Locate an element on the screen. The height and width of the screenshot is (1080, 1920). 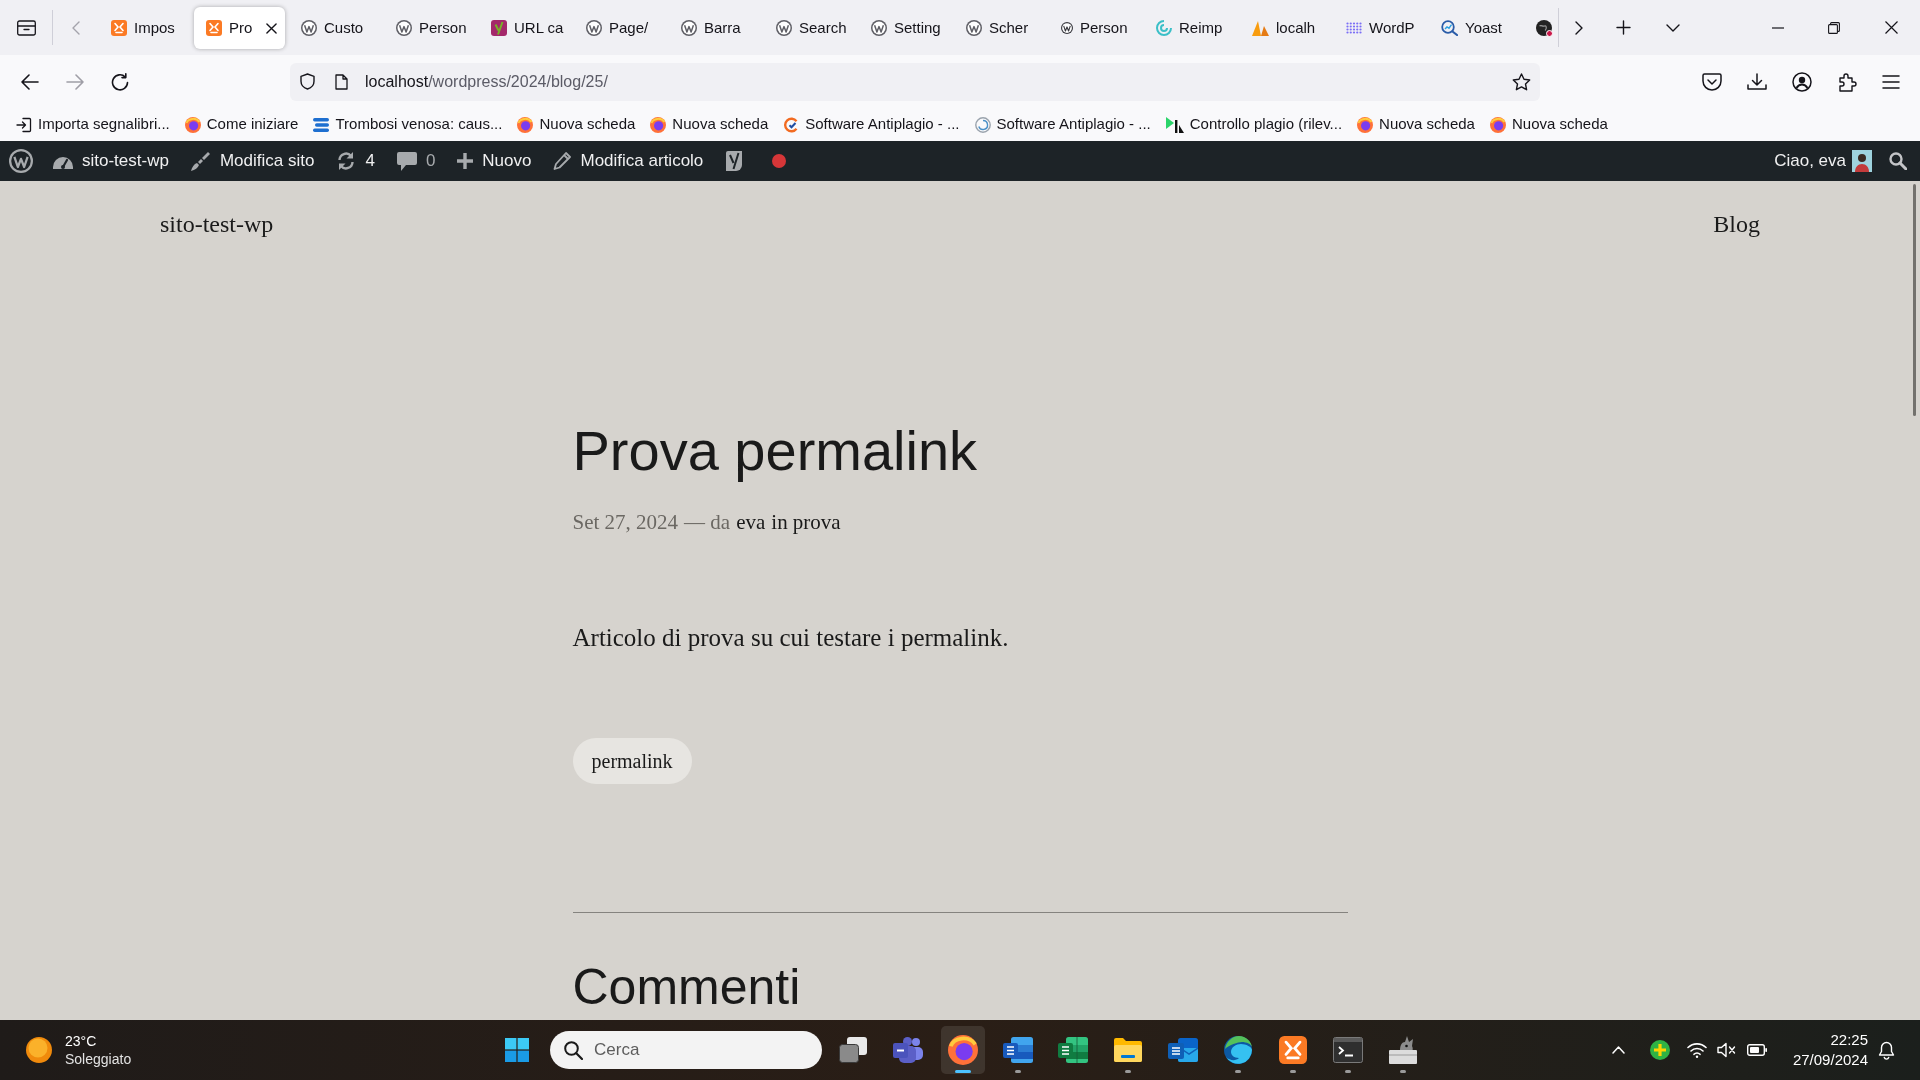
category-link: prova is located at coordinates (816, 522).